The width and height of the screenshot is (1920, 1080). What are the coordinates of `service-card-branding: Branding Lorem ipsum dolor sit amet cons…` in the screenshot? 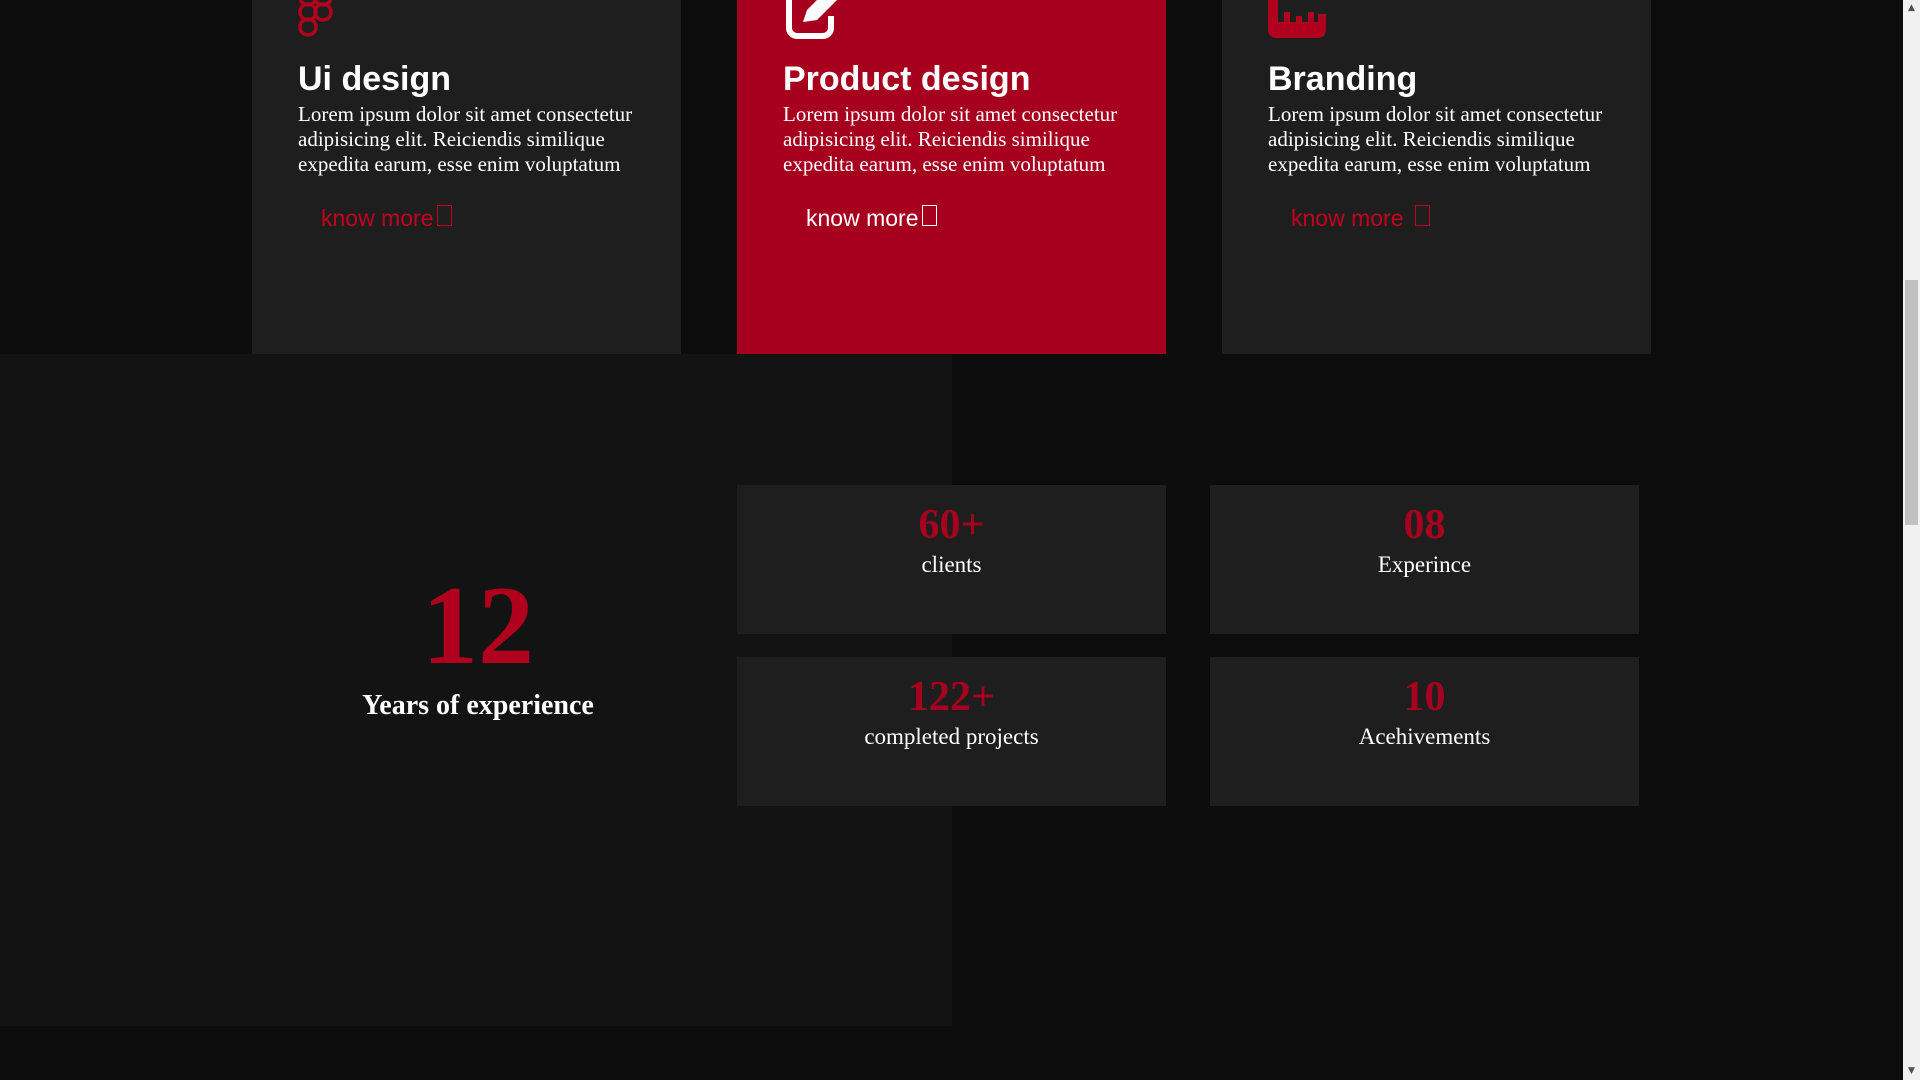 It's located at (1436, 177).